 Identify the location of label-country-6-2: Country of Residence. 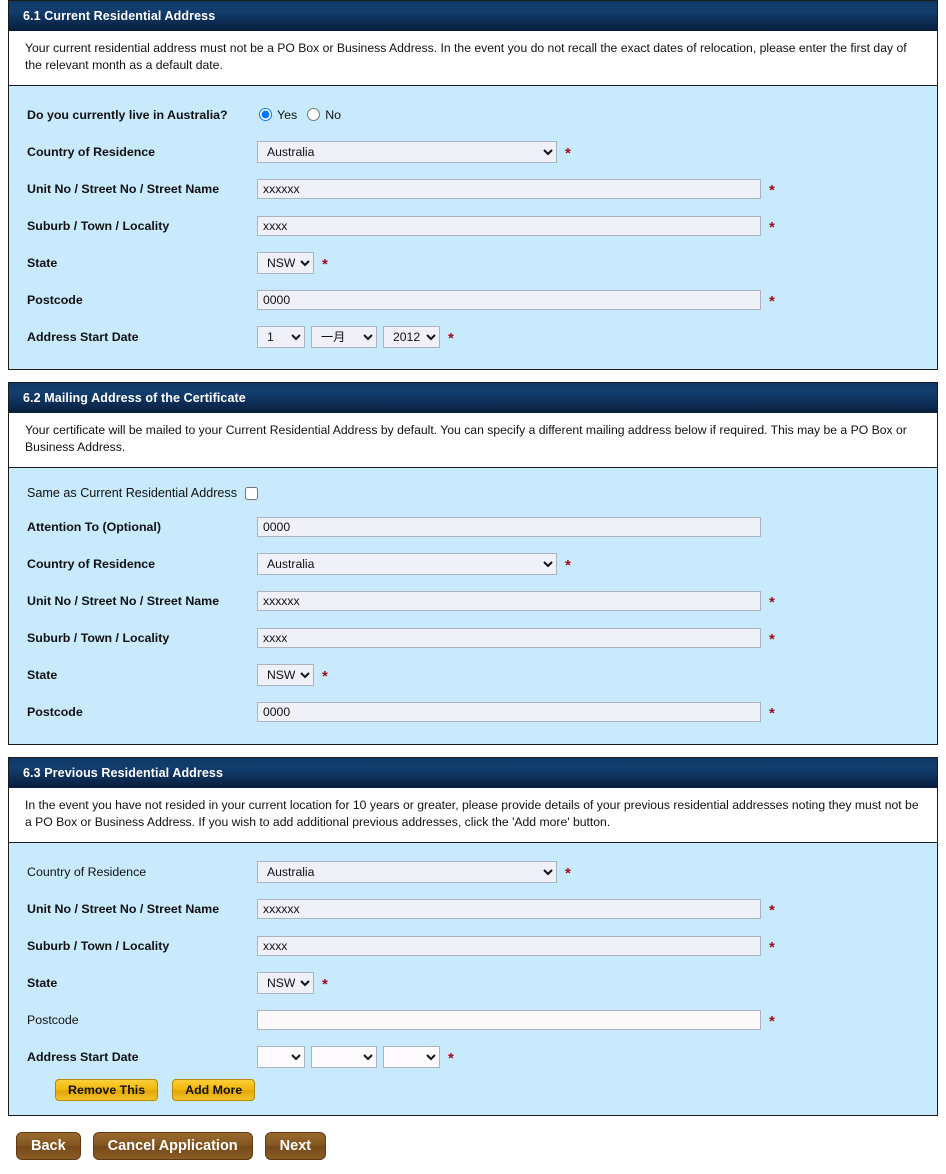
(91, 563).